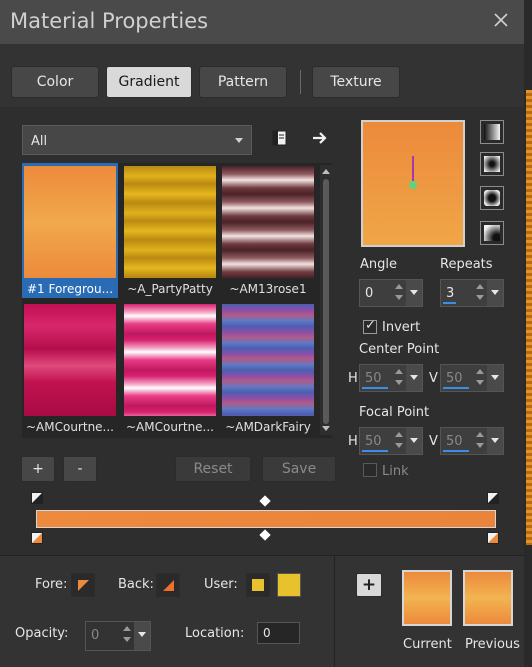  I want to click on location-field: 0, so click(278, 633).